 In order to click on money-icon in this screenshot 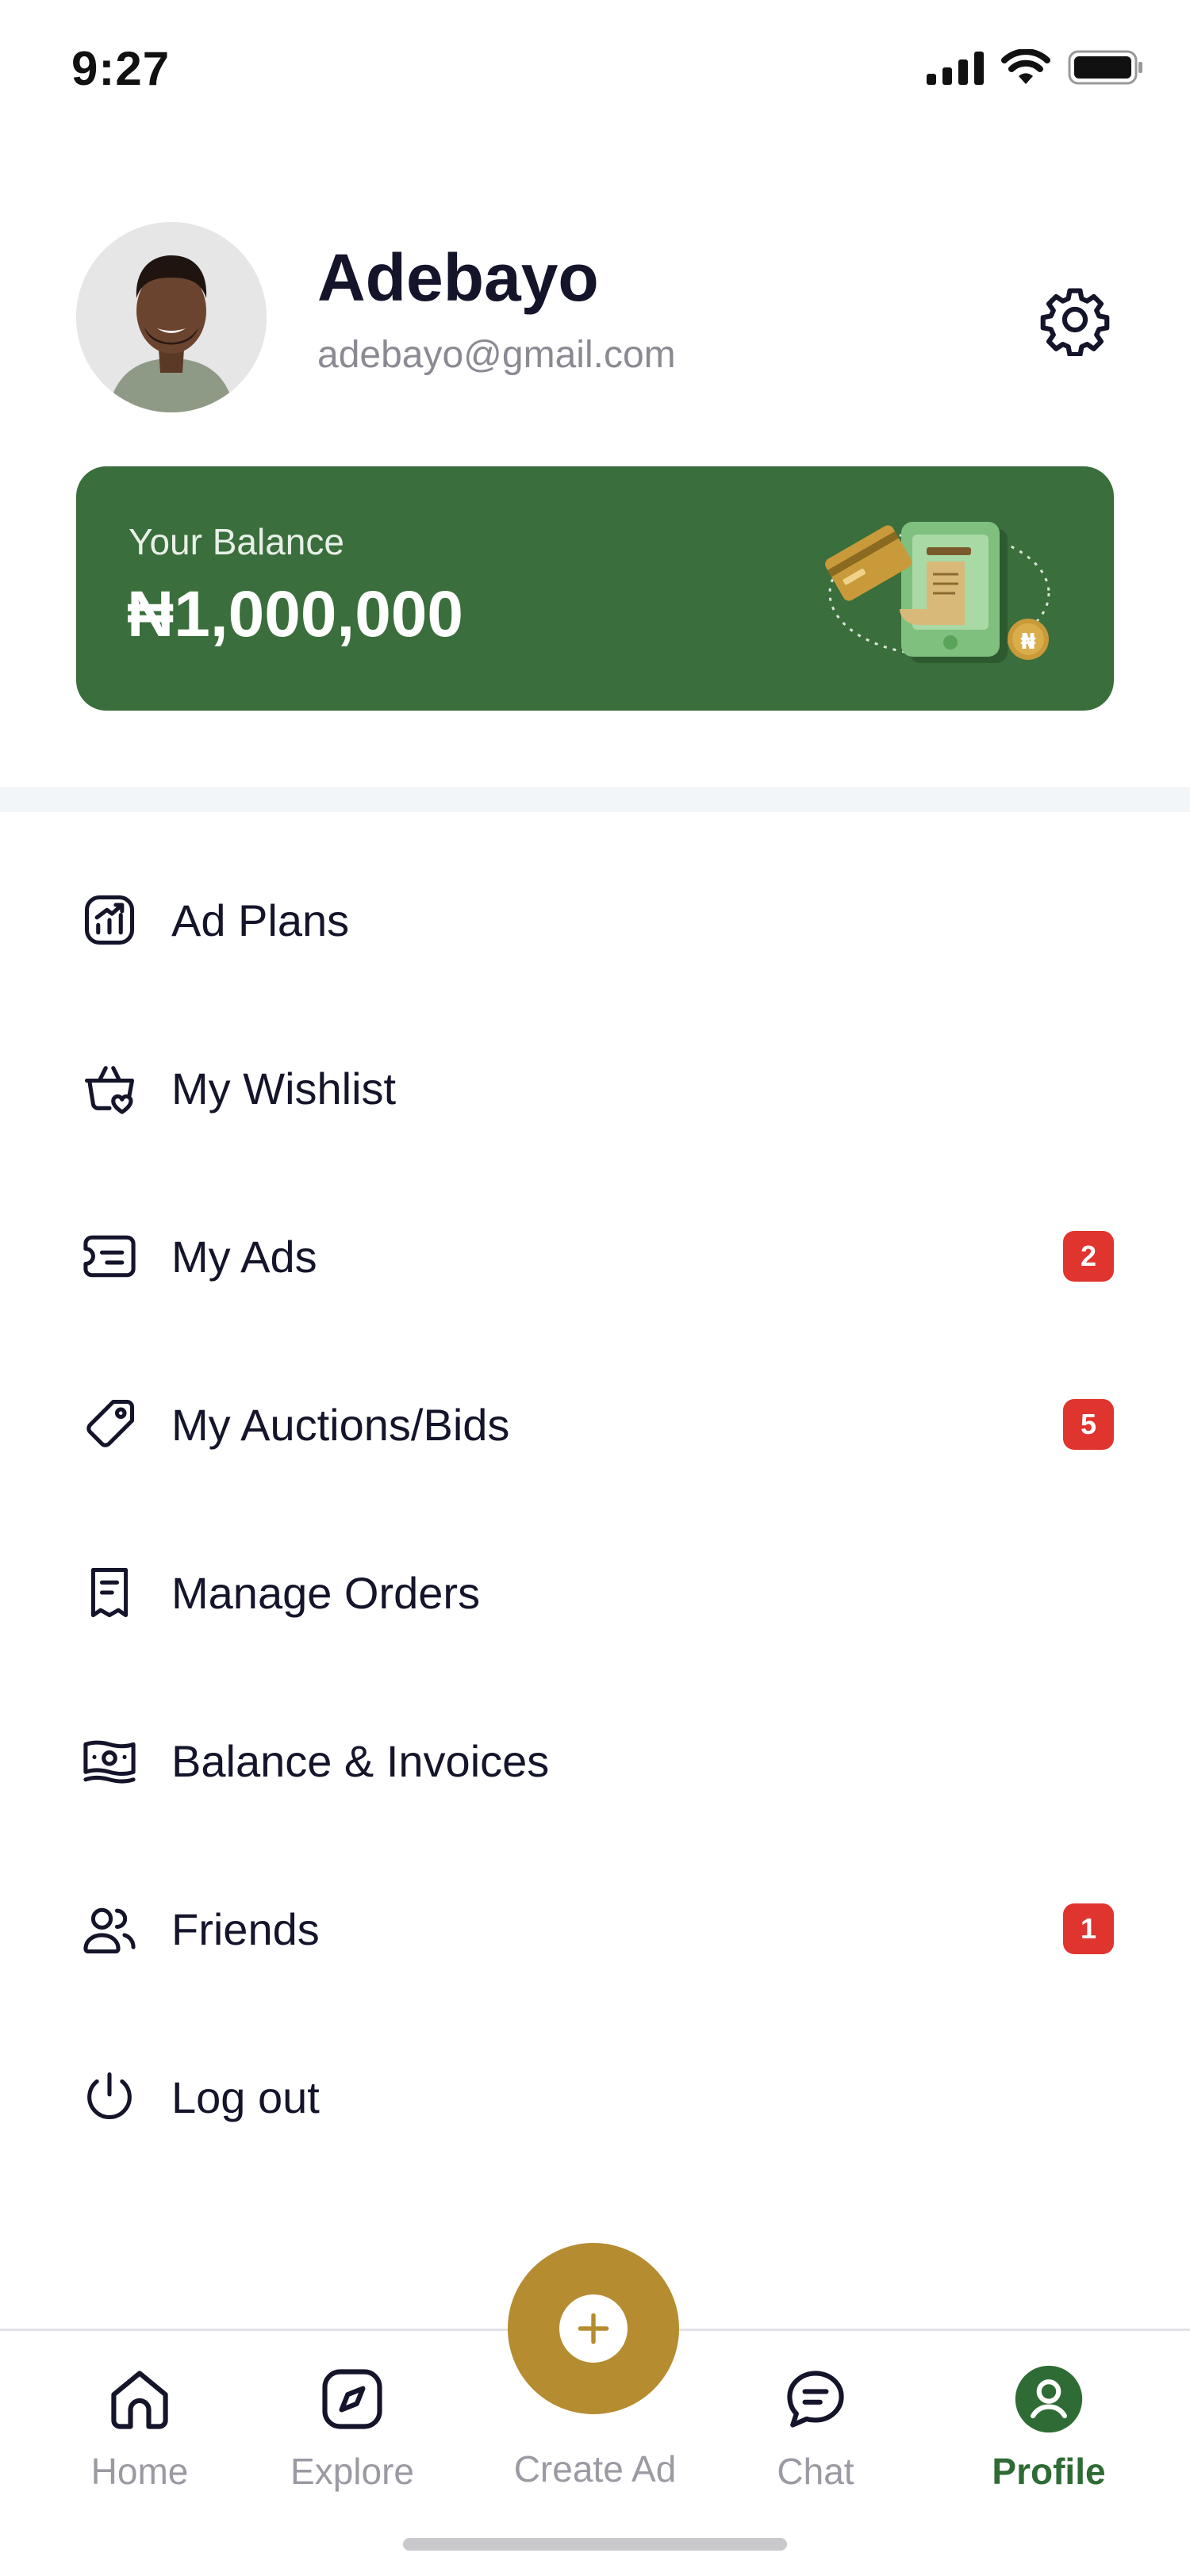, I will do `click(109, 1761)`.